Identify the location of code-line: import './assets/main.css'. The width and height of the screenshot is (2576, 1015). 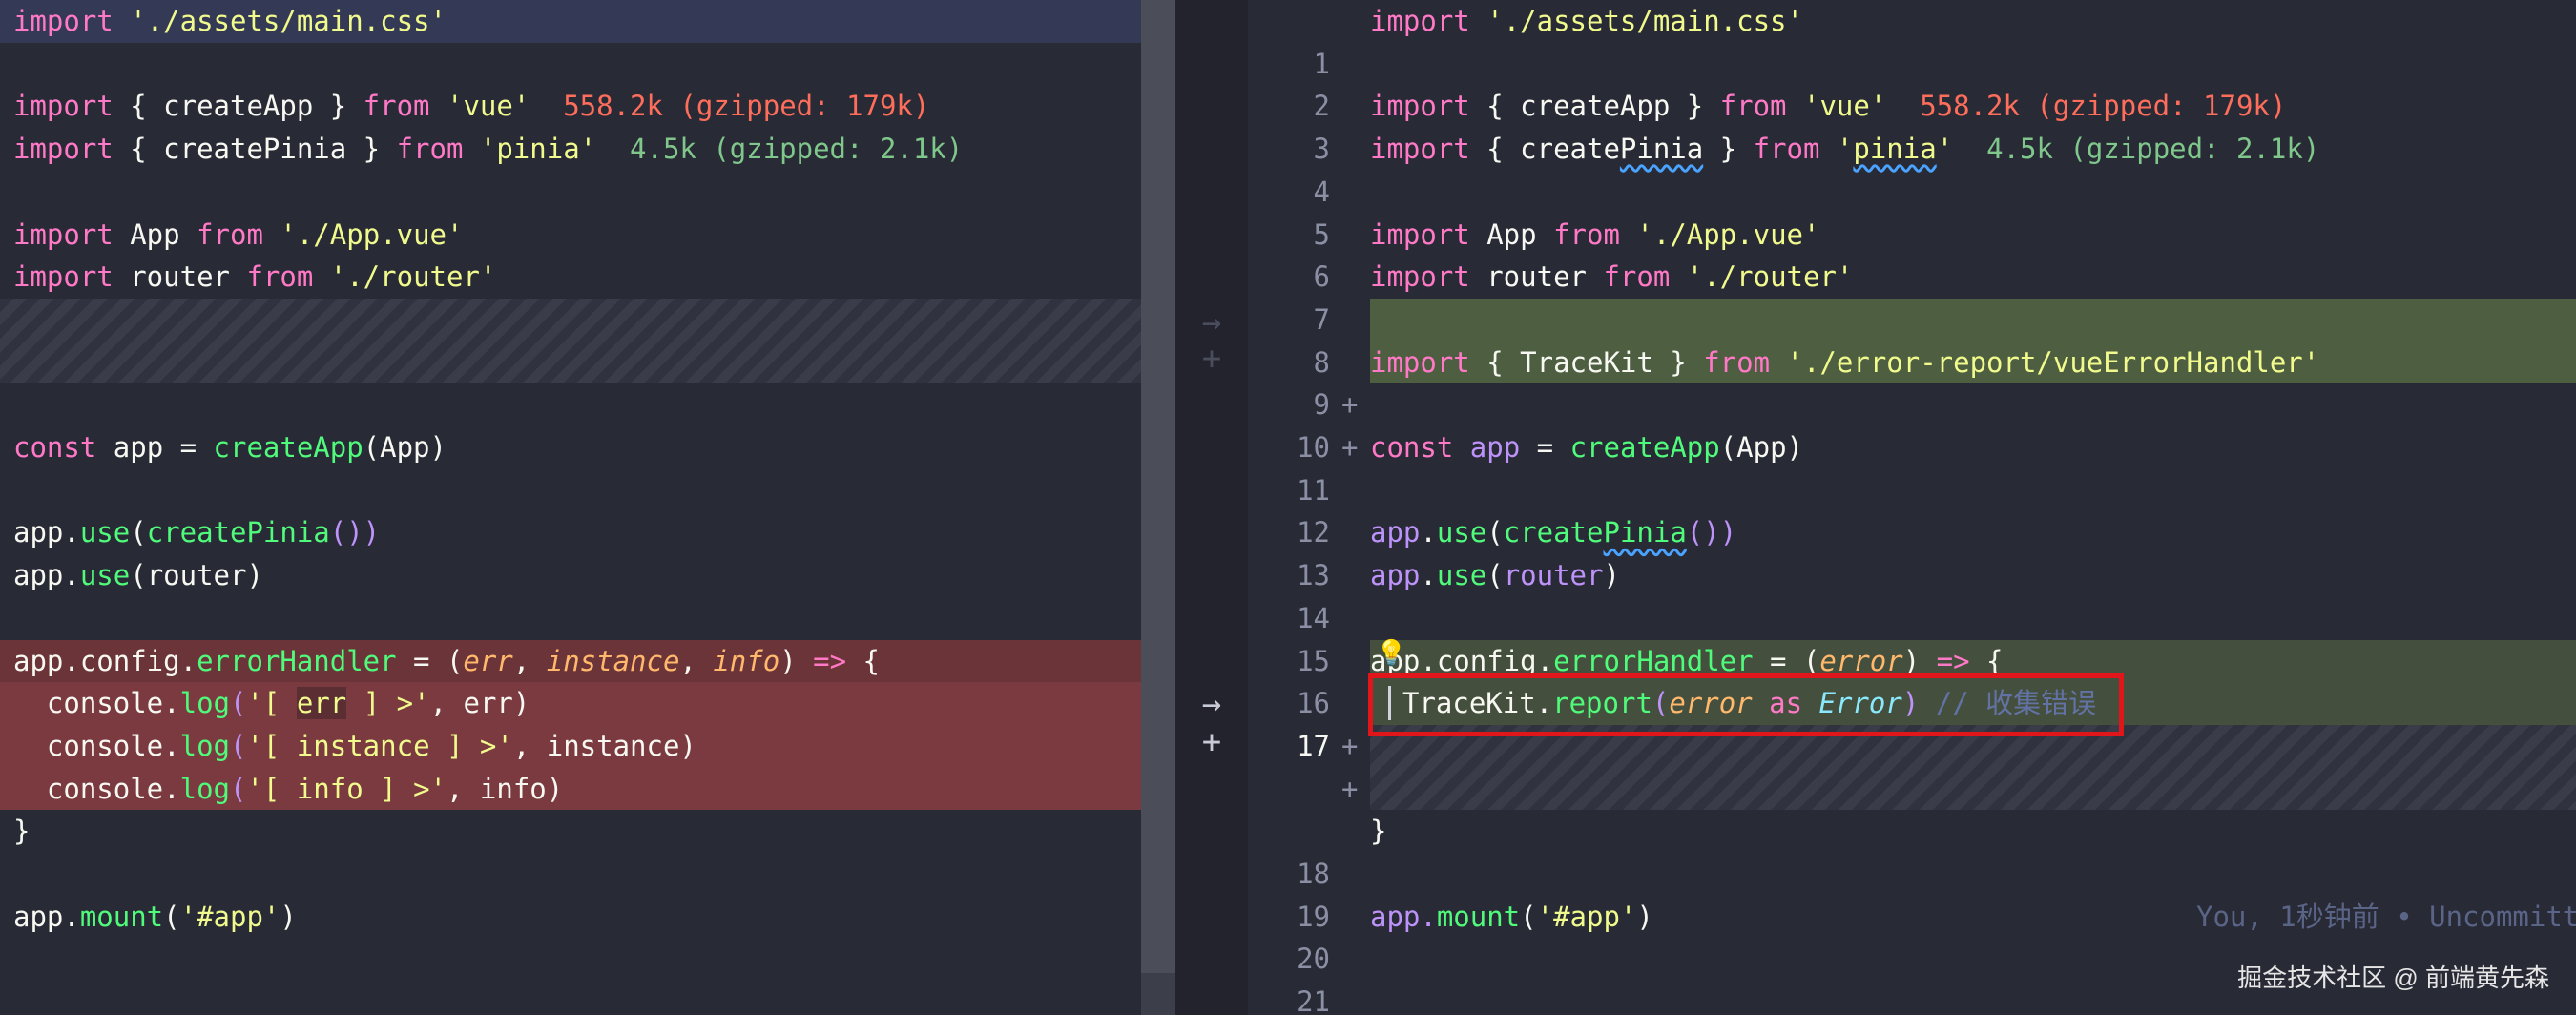
(587, 22).